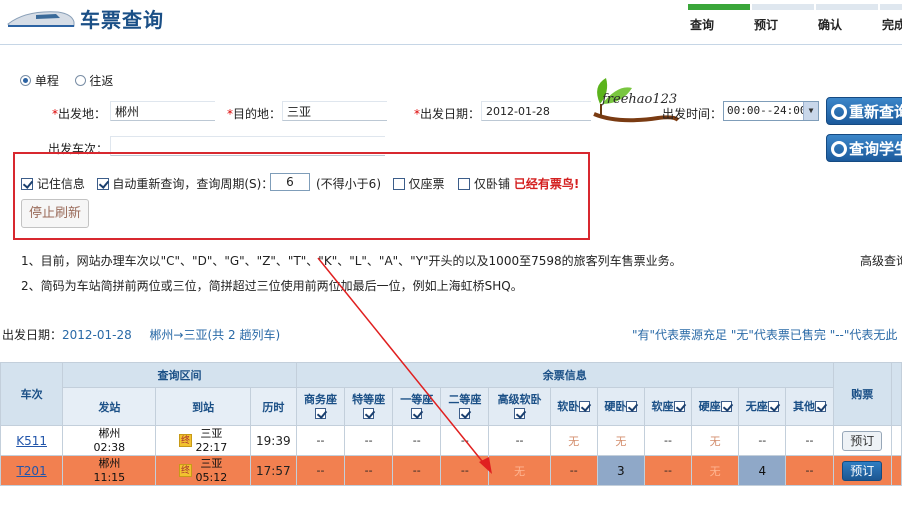 The height and width of the screenshot is (510, 902). What do you see at coordinates (620, 406) in the screenshot?
I see `seat-header: 硬卧` at bounding box center [620, 406].